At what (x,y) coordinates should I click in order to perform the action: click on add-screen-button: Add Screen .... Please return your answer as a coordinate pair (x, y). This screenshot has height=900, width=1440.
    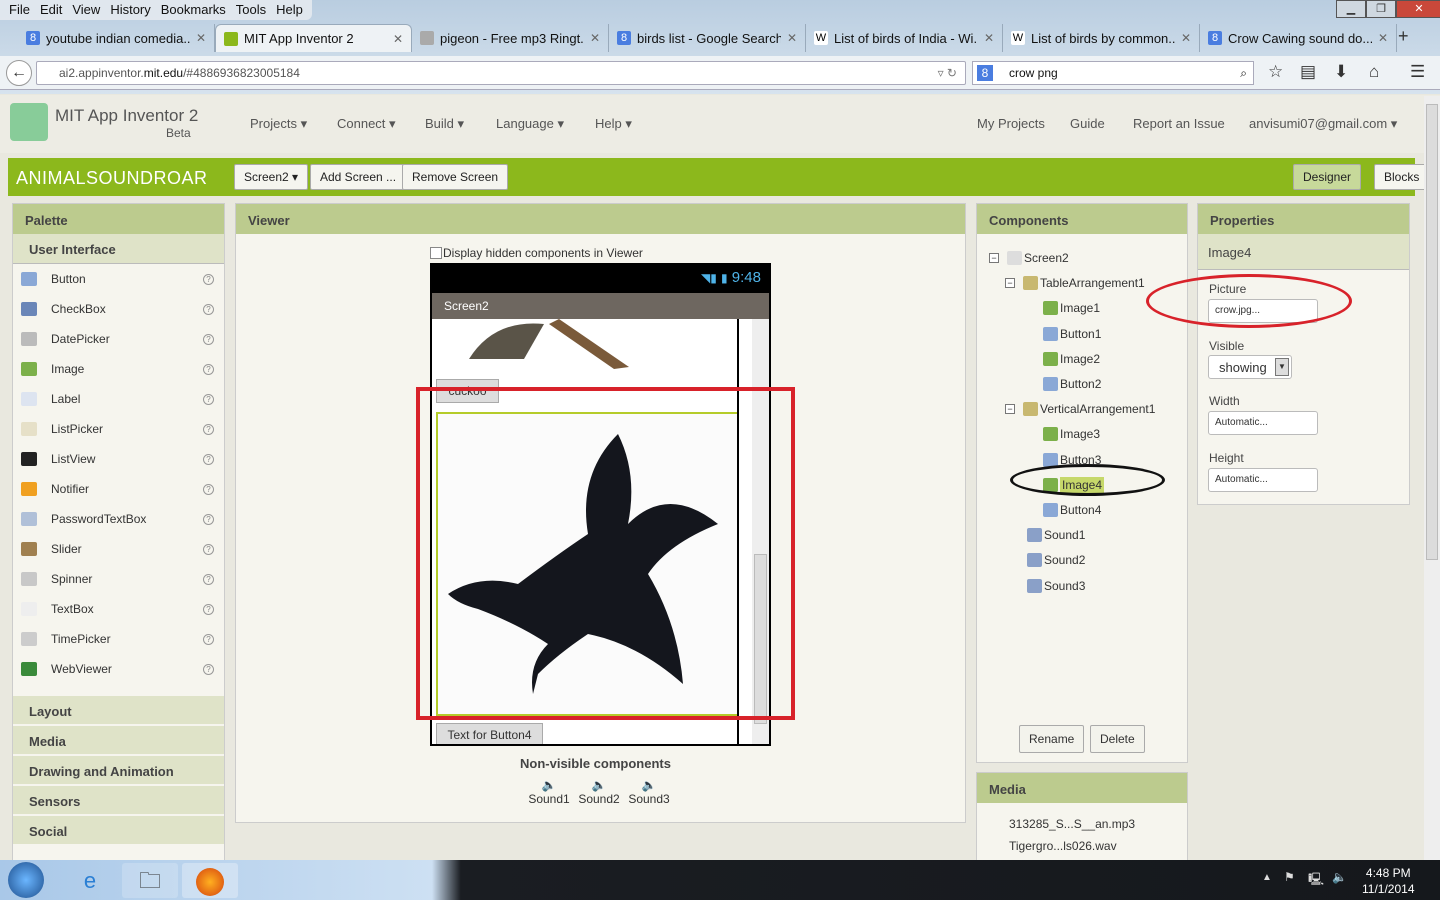
    Looking at the image, I should click on (358, 177).